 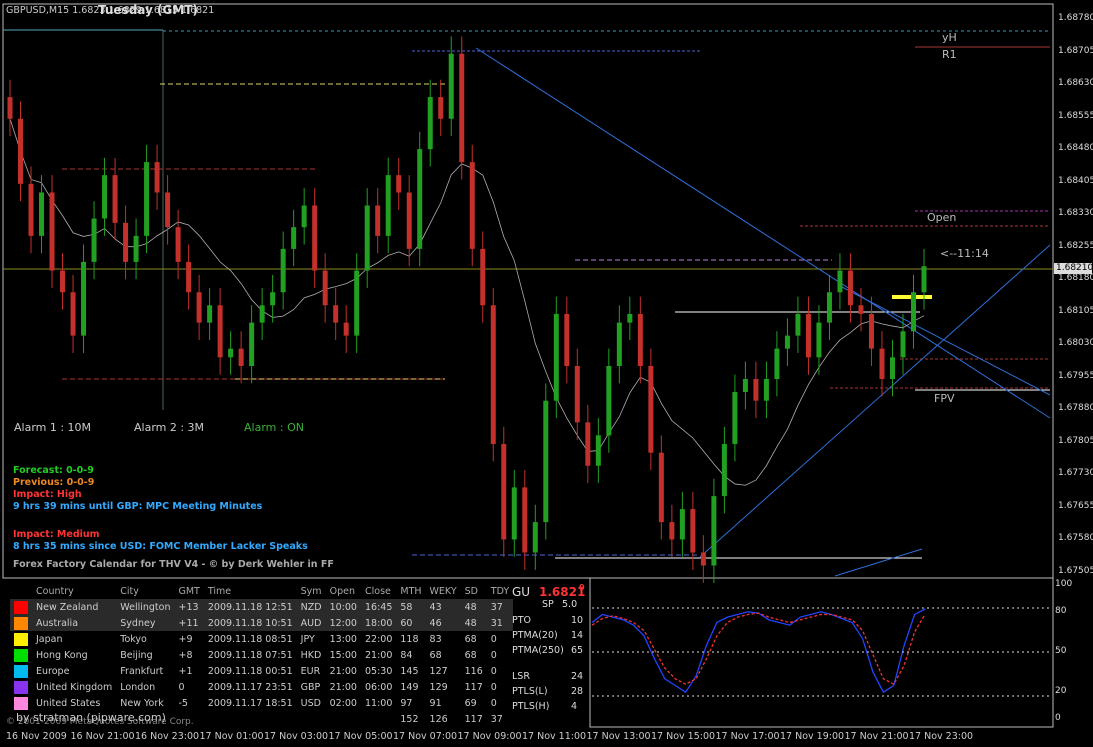 What do you see at coordinates (1075, 180) in the screenshot?
I see `y-tick-label: 1.68405` at bounding box center [1075, 180].